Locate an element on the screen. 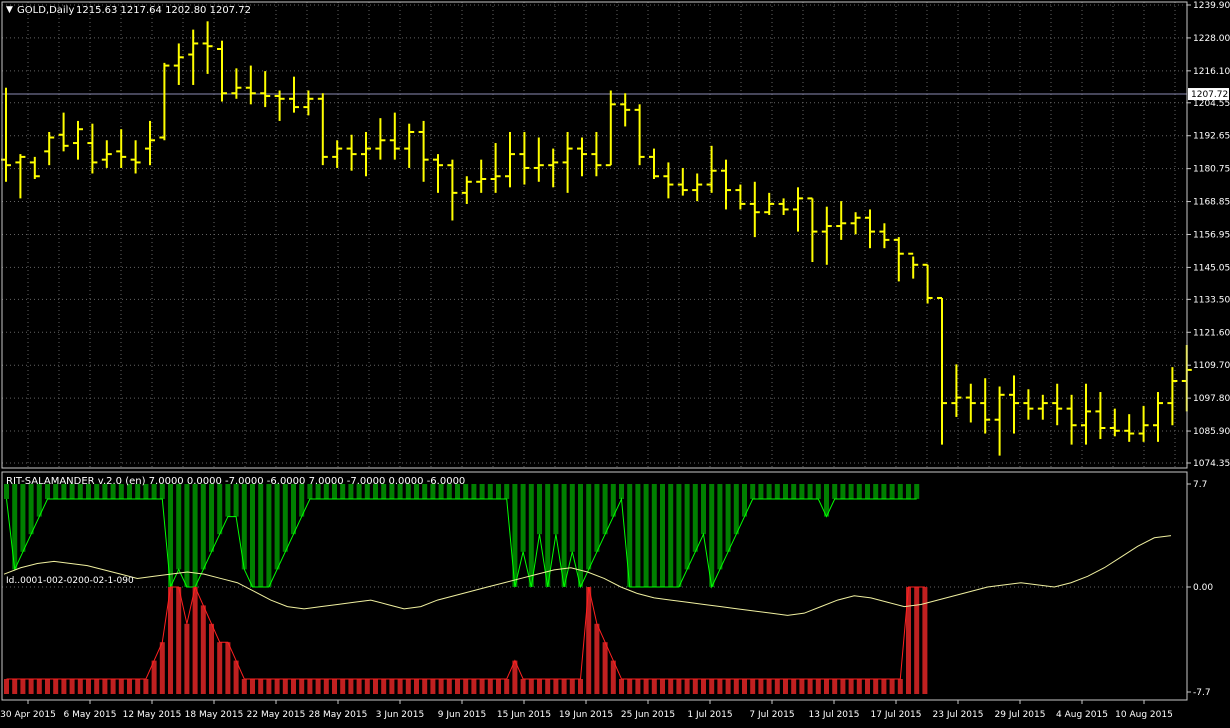 Image resolution: width=1230 pixels, height=728 pixels. time-tick-label: 25 Jun 2015 is located at coordinates (648, 715).